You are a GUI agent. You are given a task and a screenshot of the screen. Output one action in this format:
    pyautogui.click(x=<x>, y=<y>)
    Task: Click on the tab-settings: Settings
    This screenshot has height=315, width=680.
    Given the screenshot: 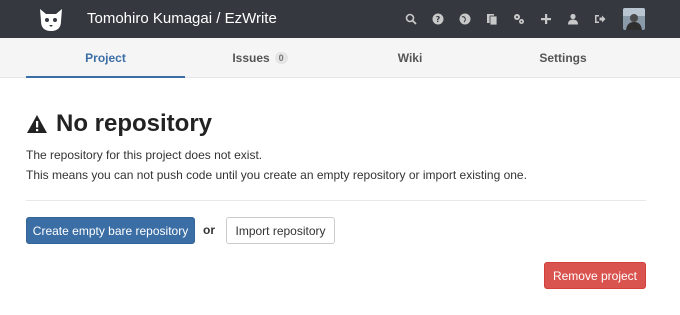 What is the action you would take?
    pyautogui.click(x=563, y=58)
    